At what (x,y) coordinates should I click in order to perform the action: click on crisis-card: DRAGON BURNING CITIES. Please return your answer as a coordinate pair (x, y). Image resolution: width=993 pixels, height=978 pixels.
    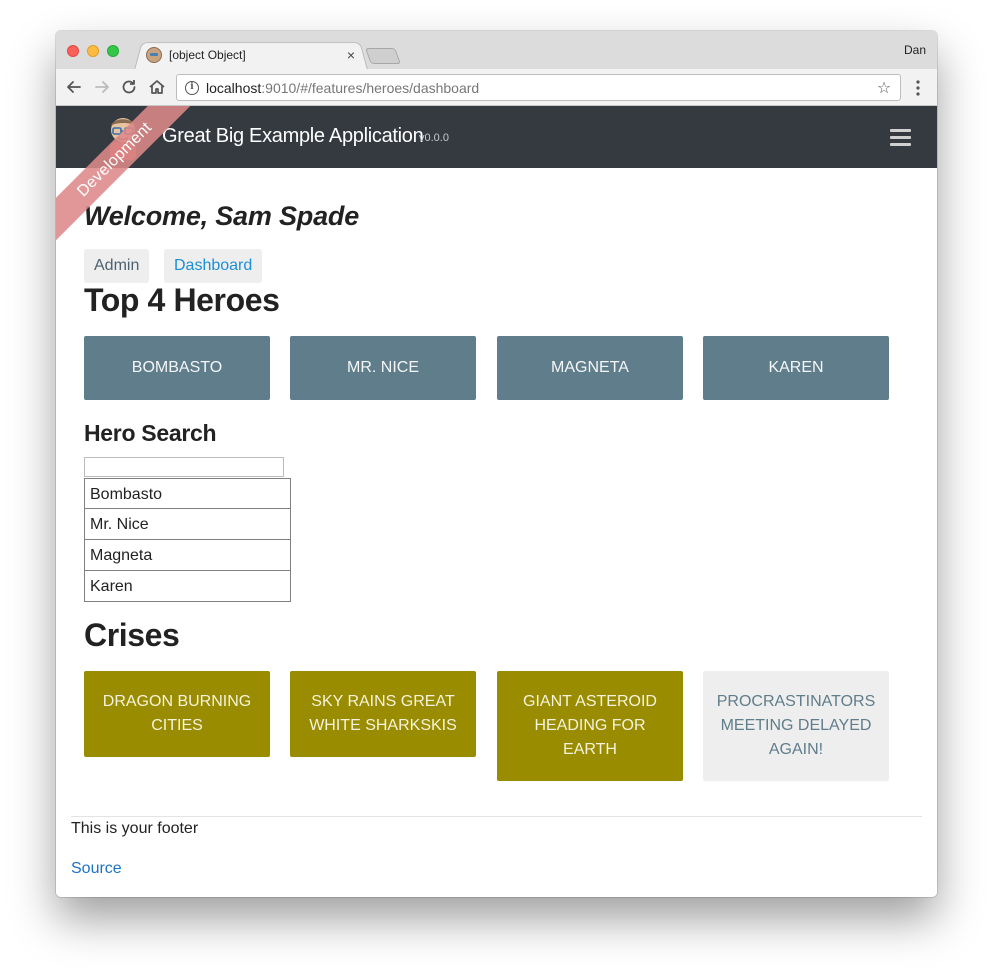
    Looking at the image, I should click on (177, 714).